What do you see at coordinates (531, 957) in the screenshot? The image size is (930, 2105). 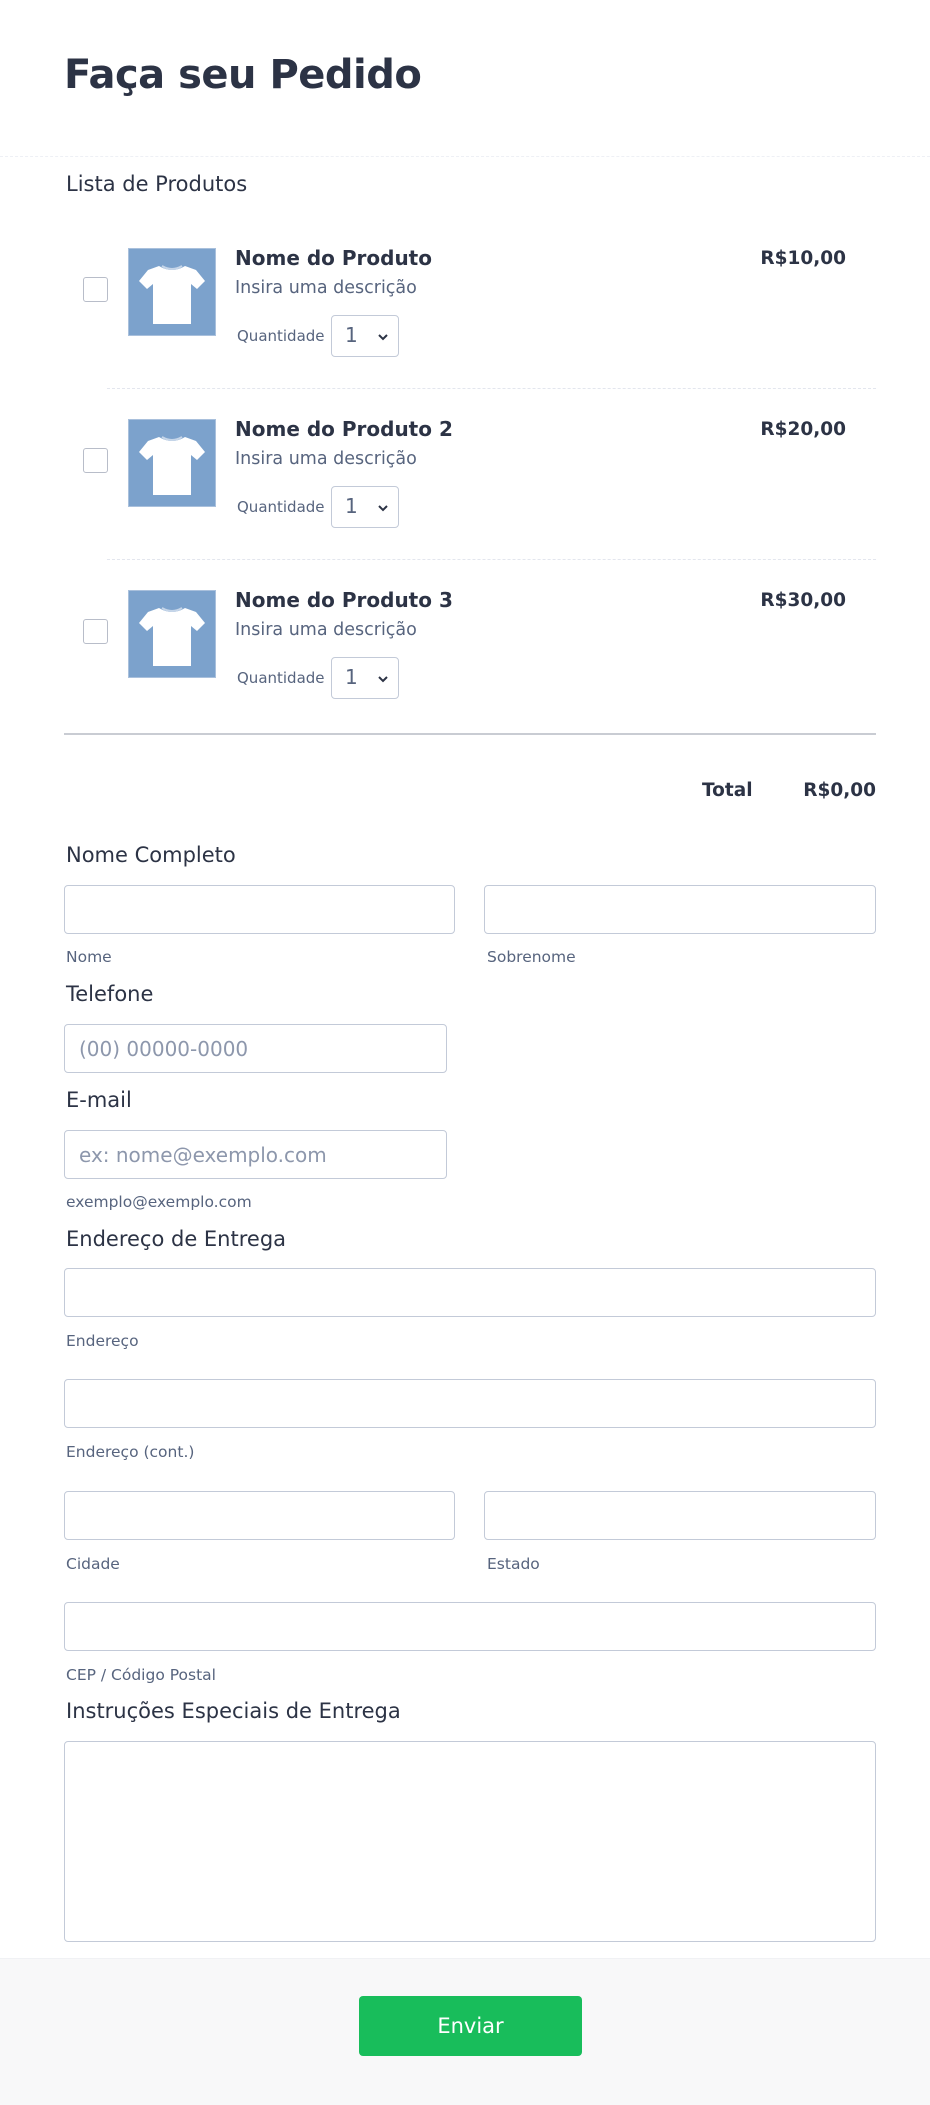 I see `last-name-sublabel: Sobrenome` at bounding box center [531, 957].